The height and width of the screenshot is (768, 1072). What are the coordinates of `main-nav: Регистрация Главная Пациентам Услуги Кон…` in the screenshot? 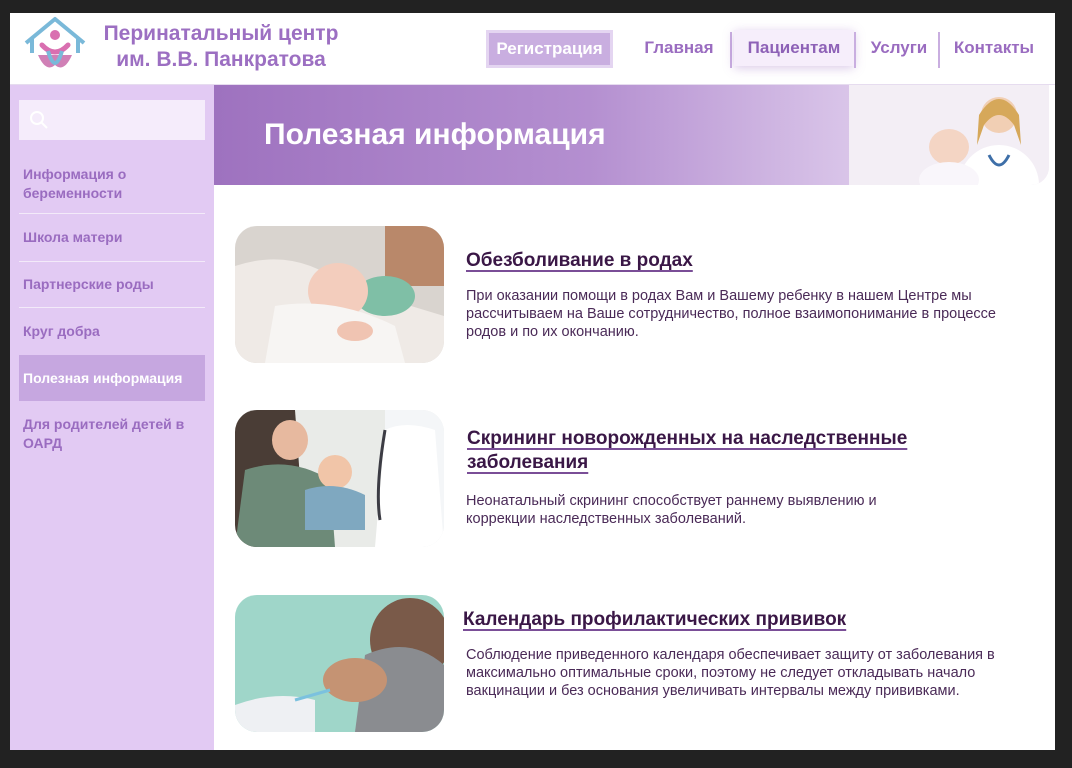 It's located at (532, 49).